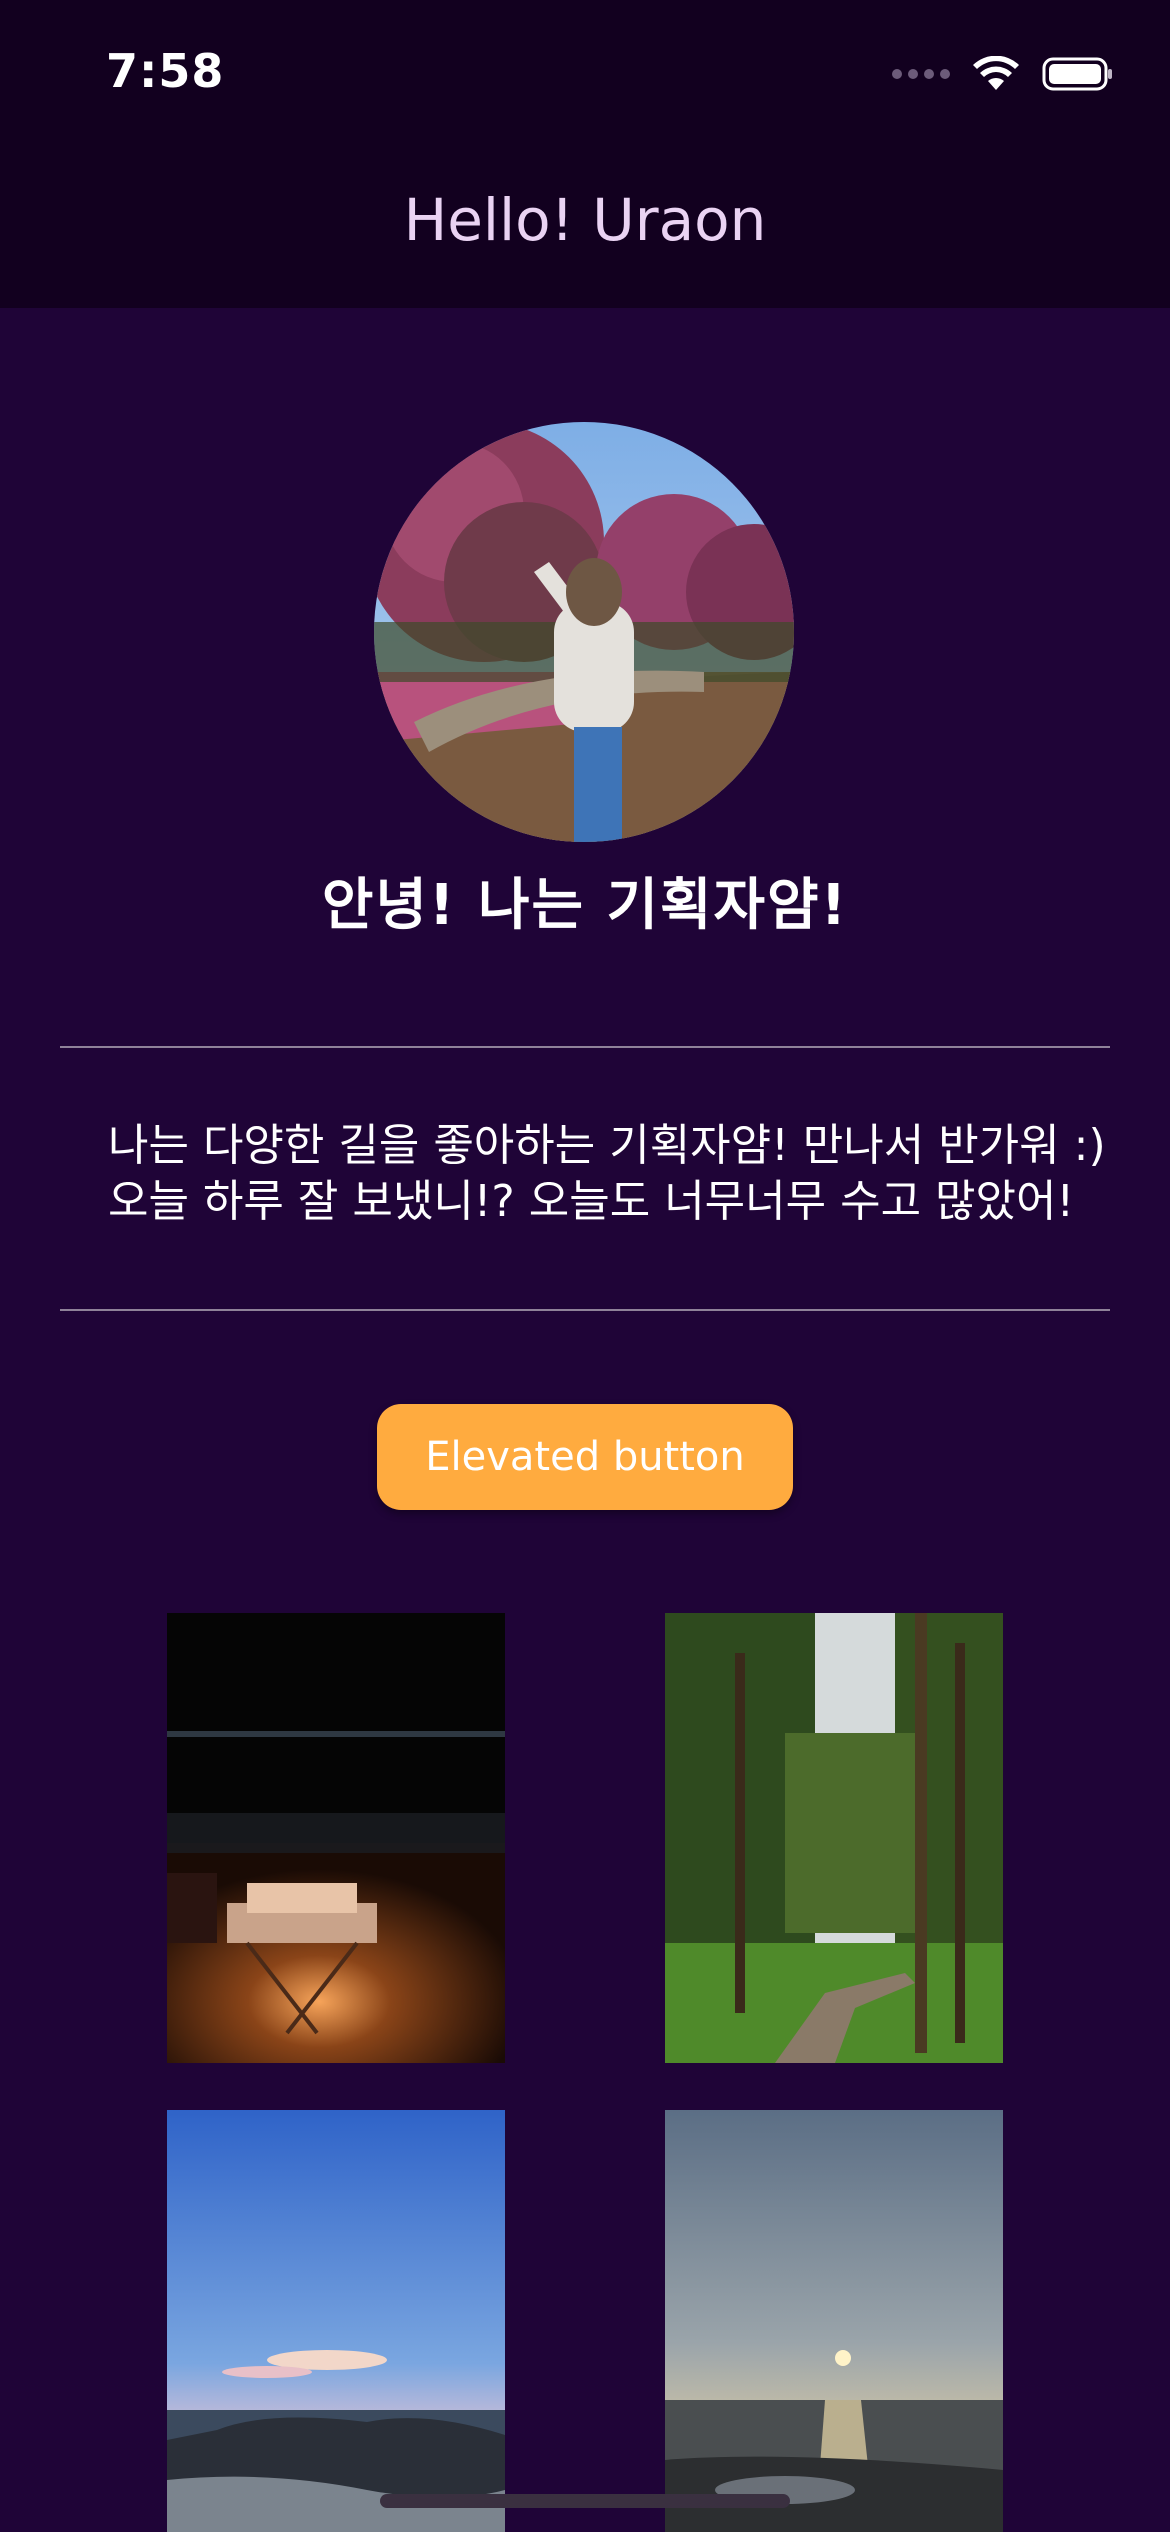 Image resolution: width=1170 pixels, height=2532 pixels. What do you see at coordinates (607, 1145) in the screenshot?
I see `intro-line-1: 나는 다양한 길을 좋아하는 기획자얌! 만나서 반가워 :)` at bounding box center [607, 1145].